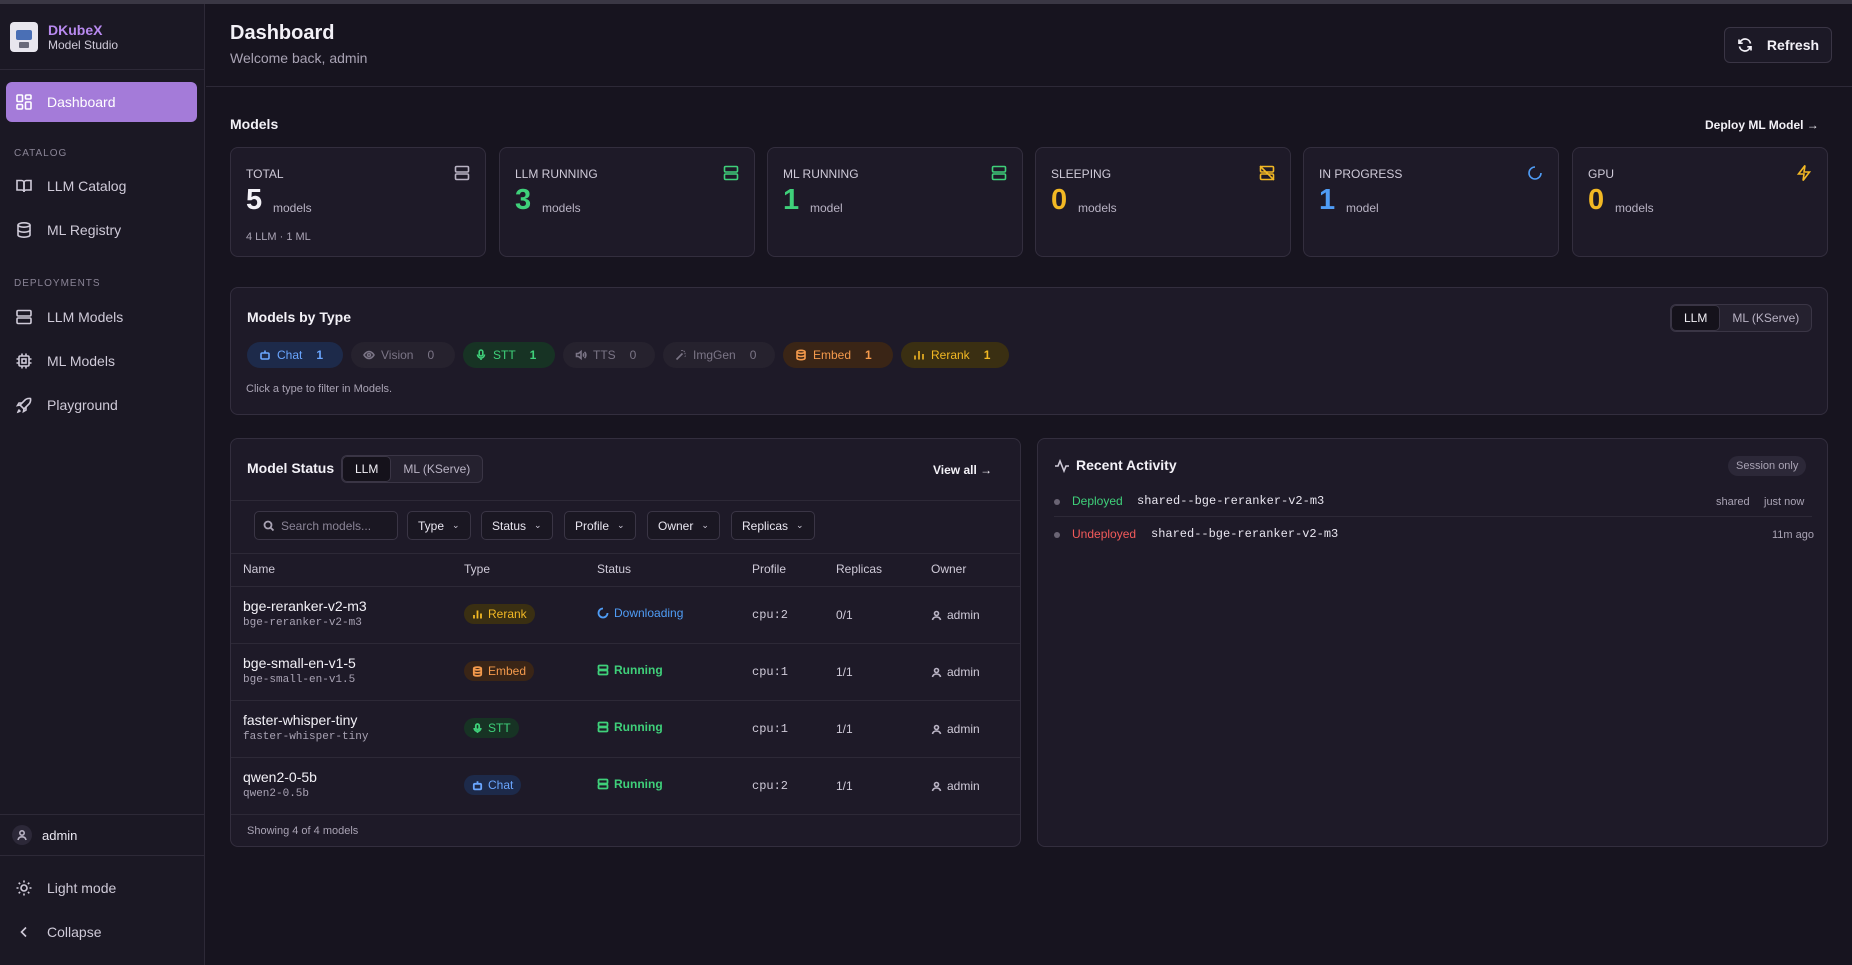  I want to click on filter-profile: Profile ⌄, so click(600, 525).